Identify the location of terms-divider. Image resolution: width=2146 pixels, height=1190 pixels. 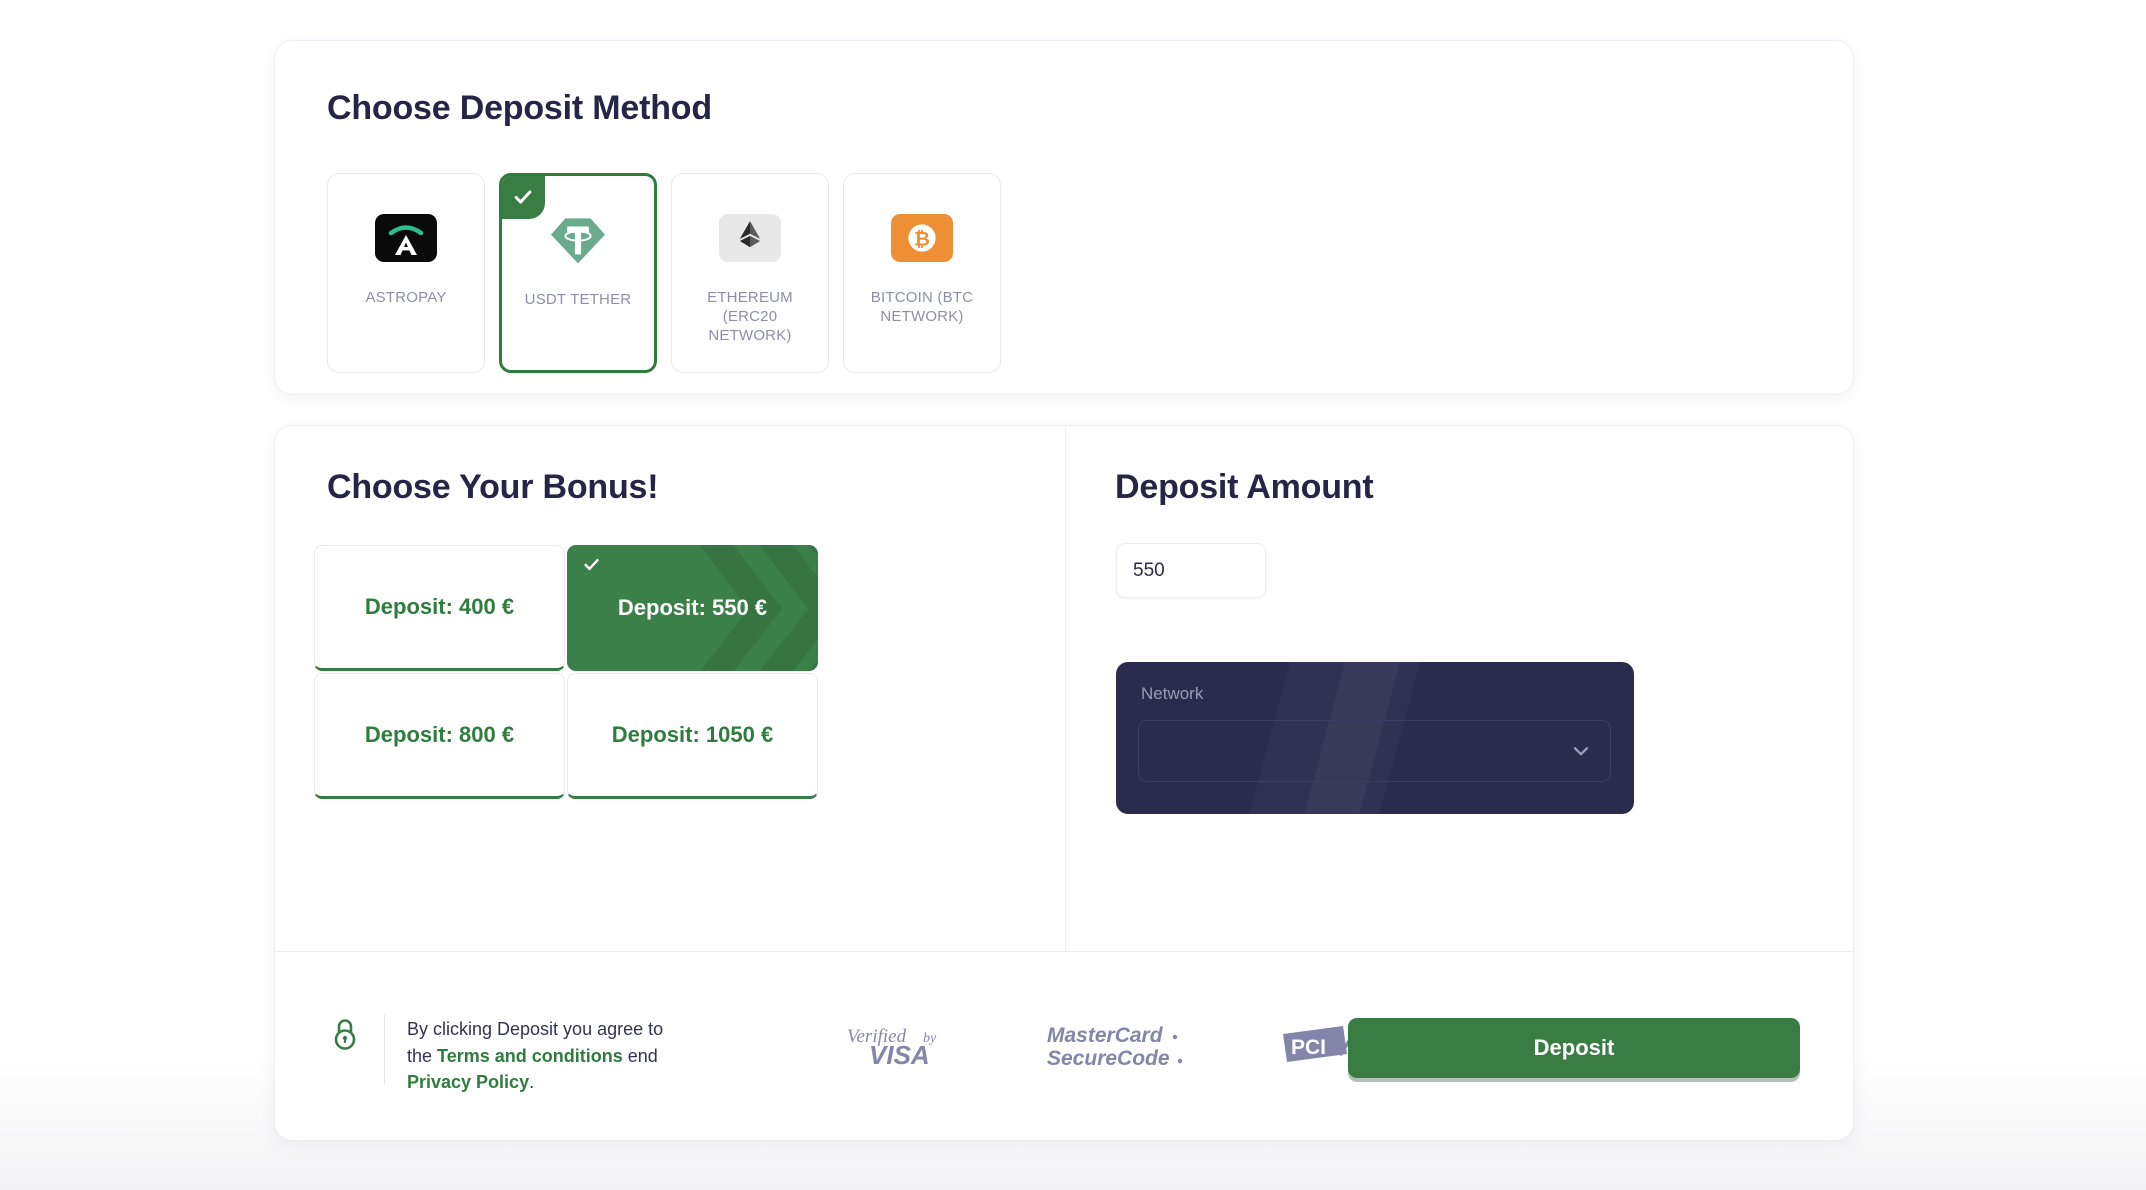
(384, 1049).